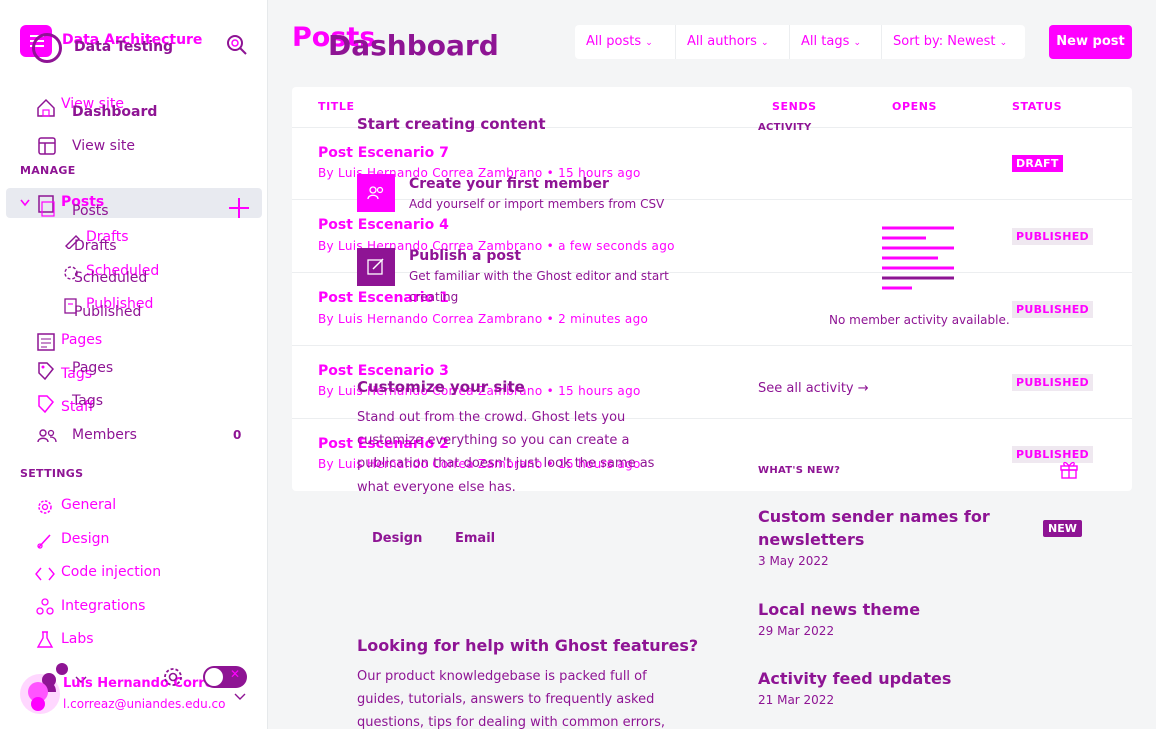  I want to click on news-date: 3 May 2022, so click(793, 561).